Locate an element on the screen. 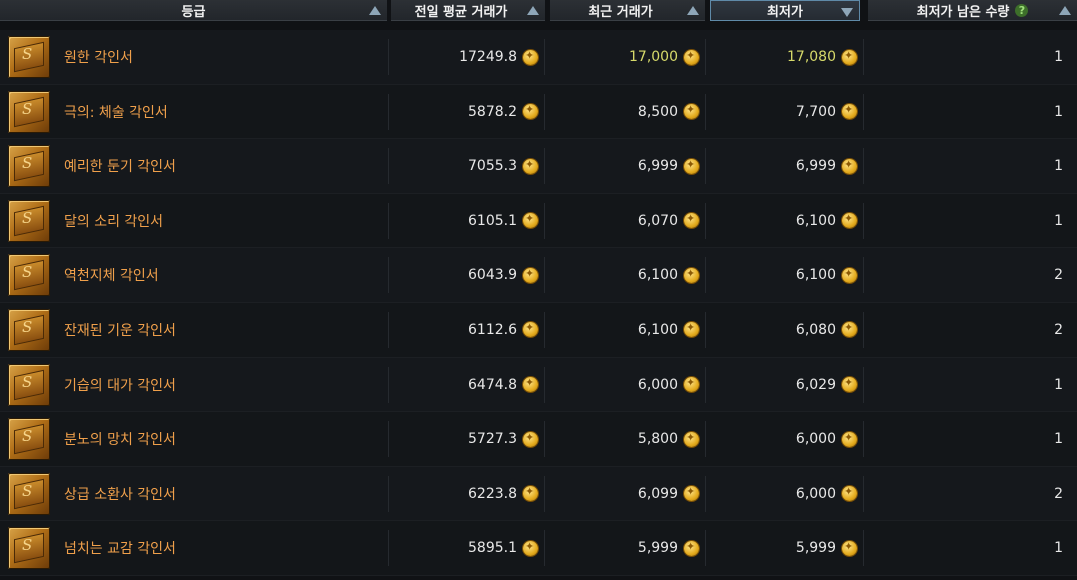 This screenshot has height=580, width=1077. header-lowest: 최저가 is located at coordinates (785, 10).